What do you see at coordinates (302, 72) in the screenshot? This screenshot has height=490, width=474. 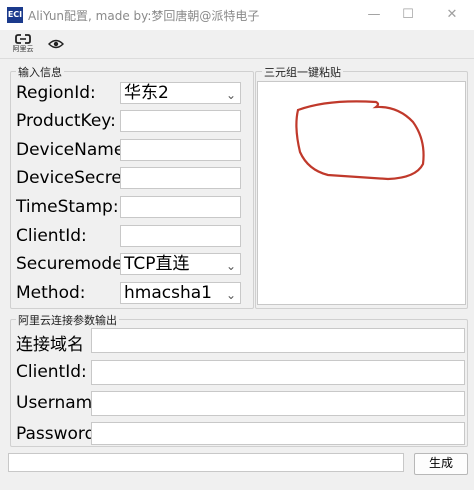 I see `triplet-paste-title: 三元组一键粘贴` at bounding box center [302, 72].